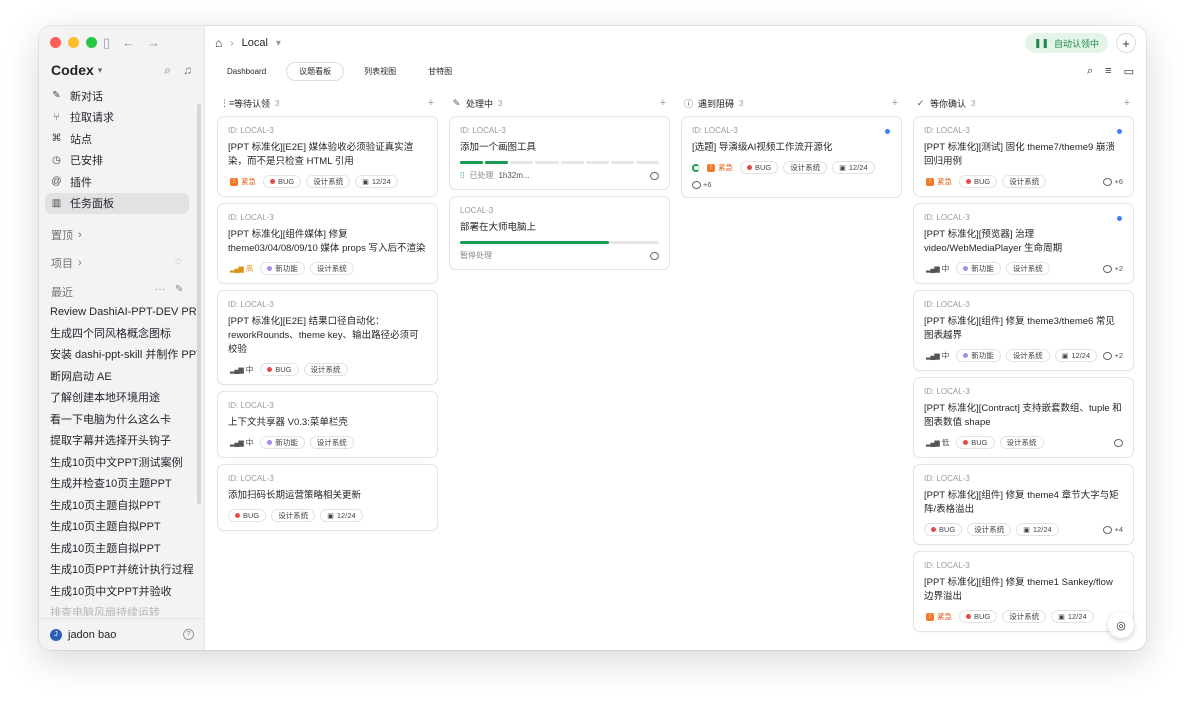  I want to click on minimize-window-button, so click(73, 42).